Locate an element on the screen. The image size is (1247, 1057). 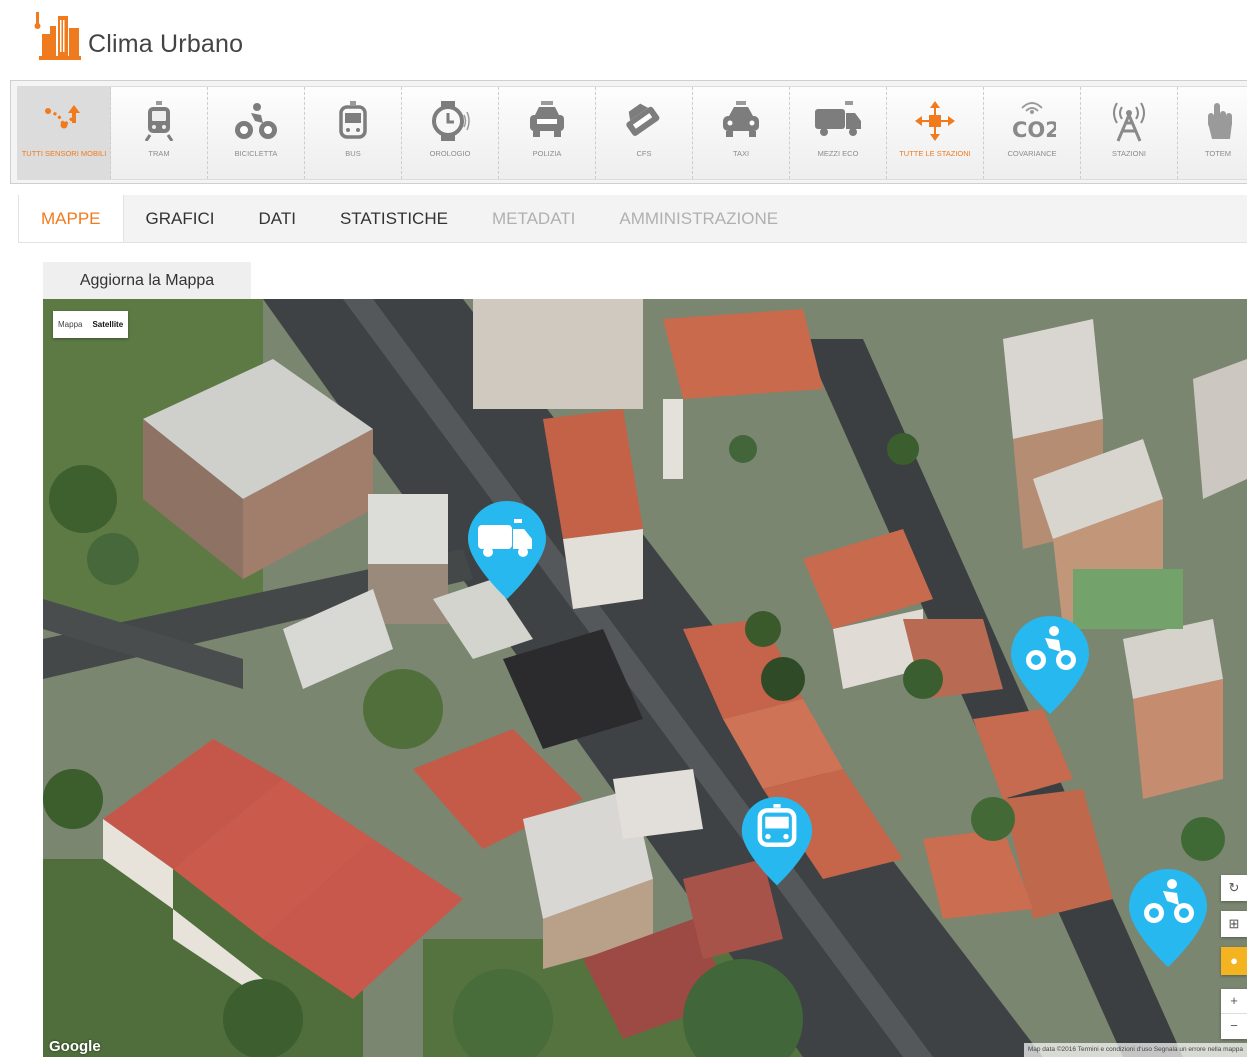
tab-dati: DATI is located at coordinates (276, 218).